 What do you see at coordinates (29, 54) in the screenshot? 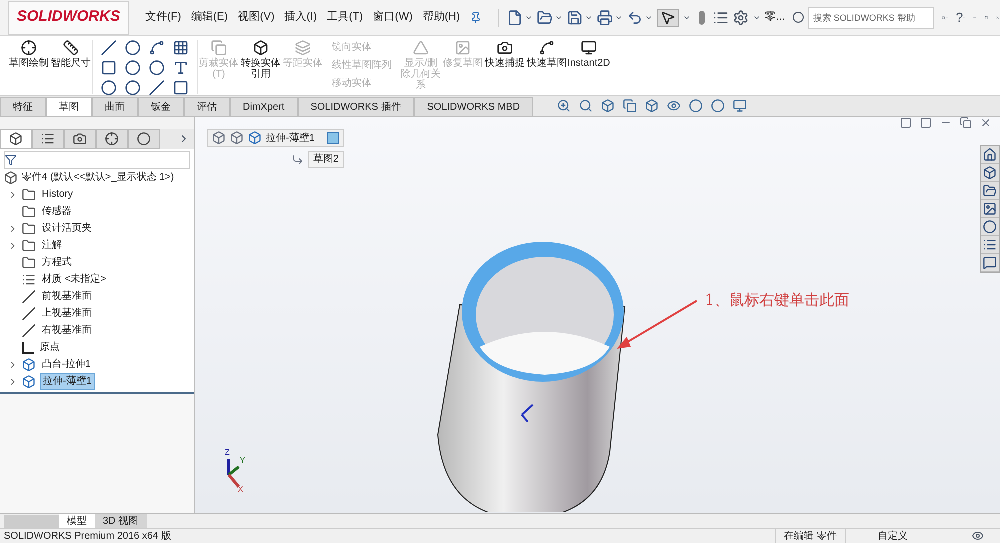
I see `ribbon-command: 草图绘制` at bounding box center [29, 54].